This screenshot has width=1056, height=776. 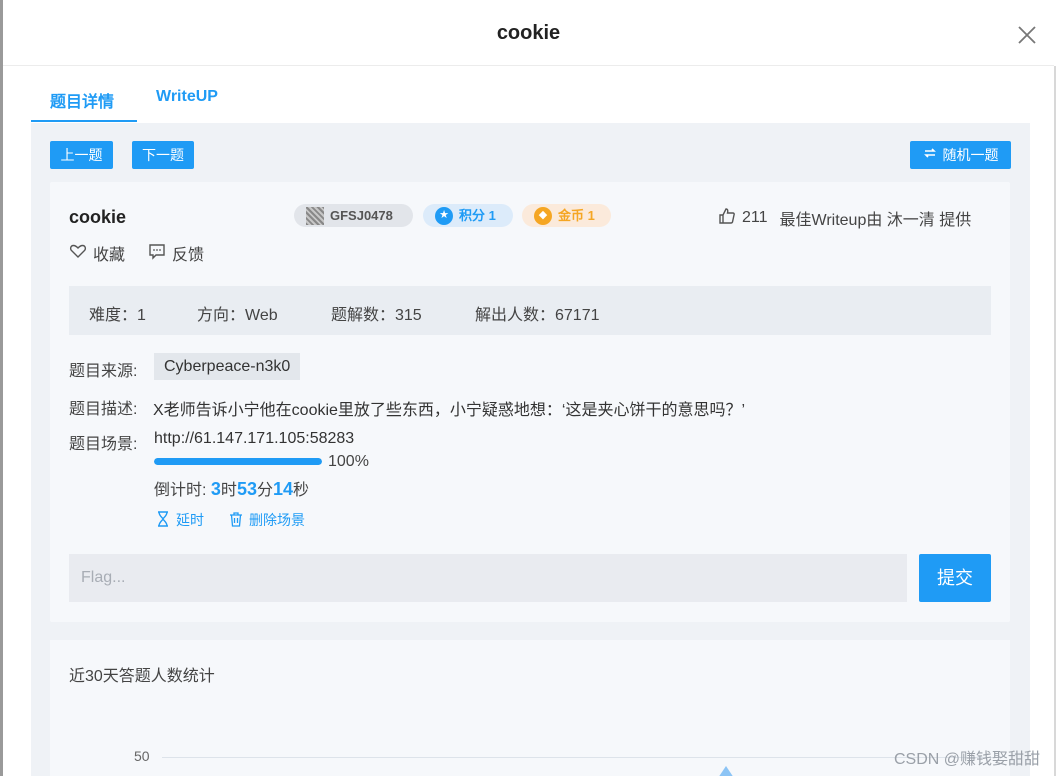 I want to click on tab-details: 题目详情, so click(x=82, y=100).